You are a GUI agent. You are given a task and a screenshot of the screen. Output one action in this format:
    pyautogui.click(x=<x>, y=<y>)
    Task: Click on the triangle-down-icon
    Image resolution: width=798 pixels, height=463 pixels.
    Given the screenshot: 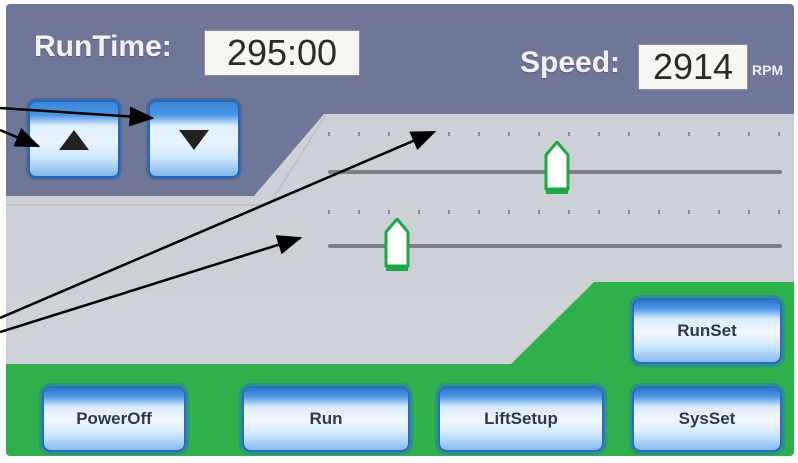 What is the action you would take?
    pyautogui.click(x=194, y=140)
    